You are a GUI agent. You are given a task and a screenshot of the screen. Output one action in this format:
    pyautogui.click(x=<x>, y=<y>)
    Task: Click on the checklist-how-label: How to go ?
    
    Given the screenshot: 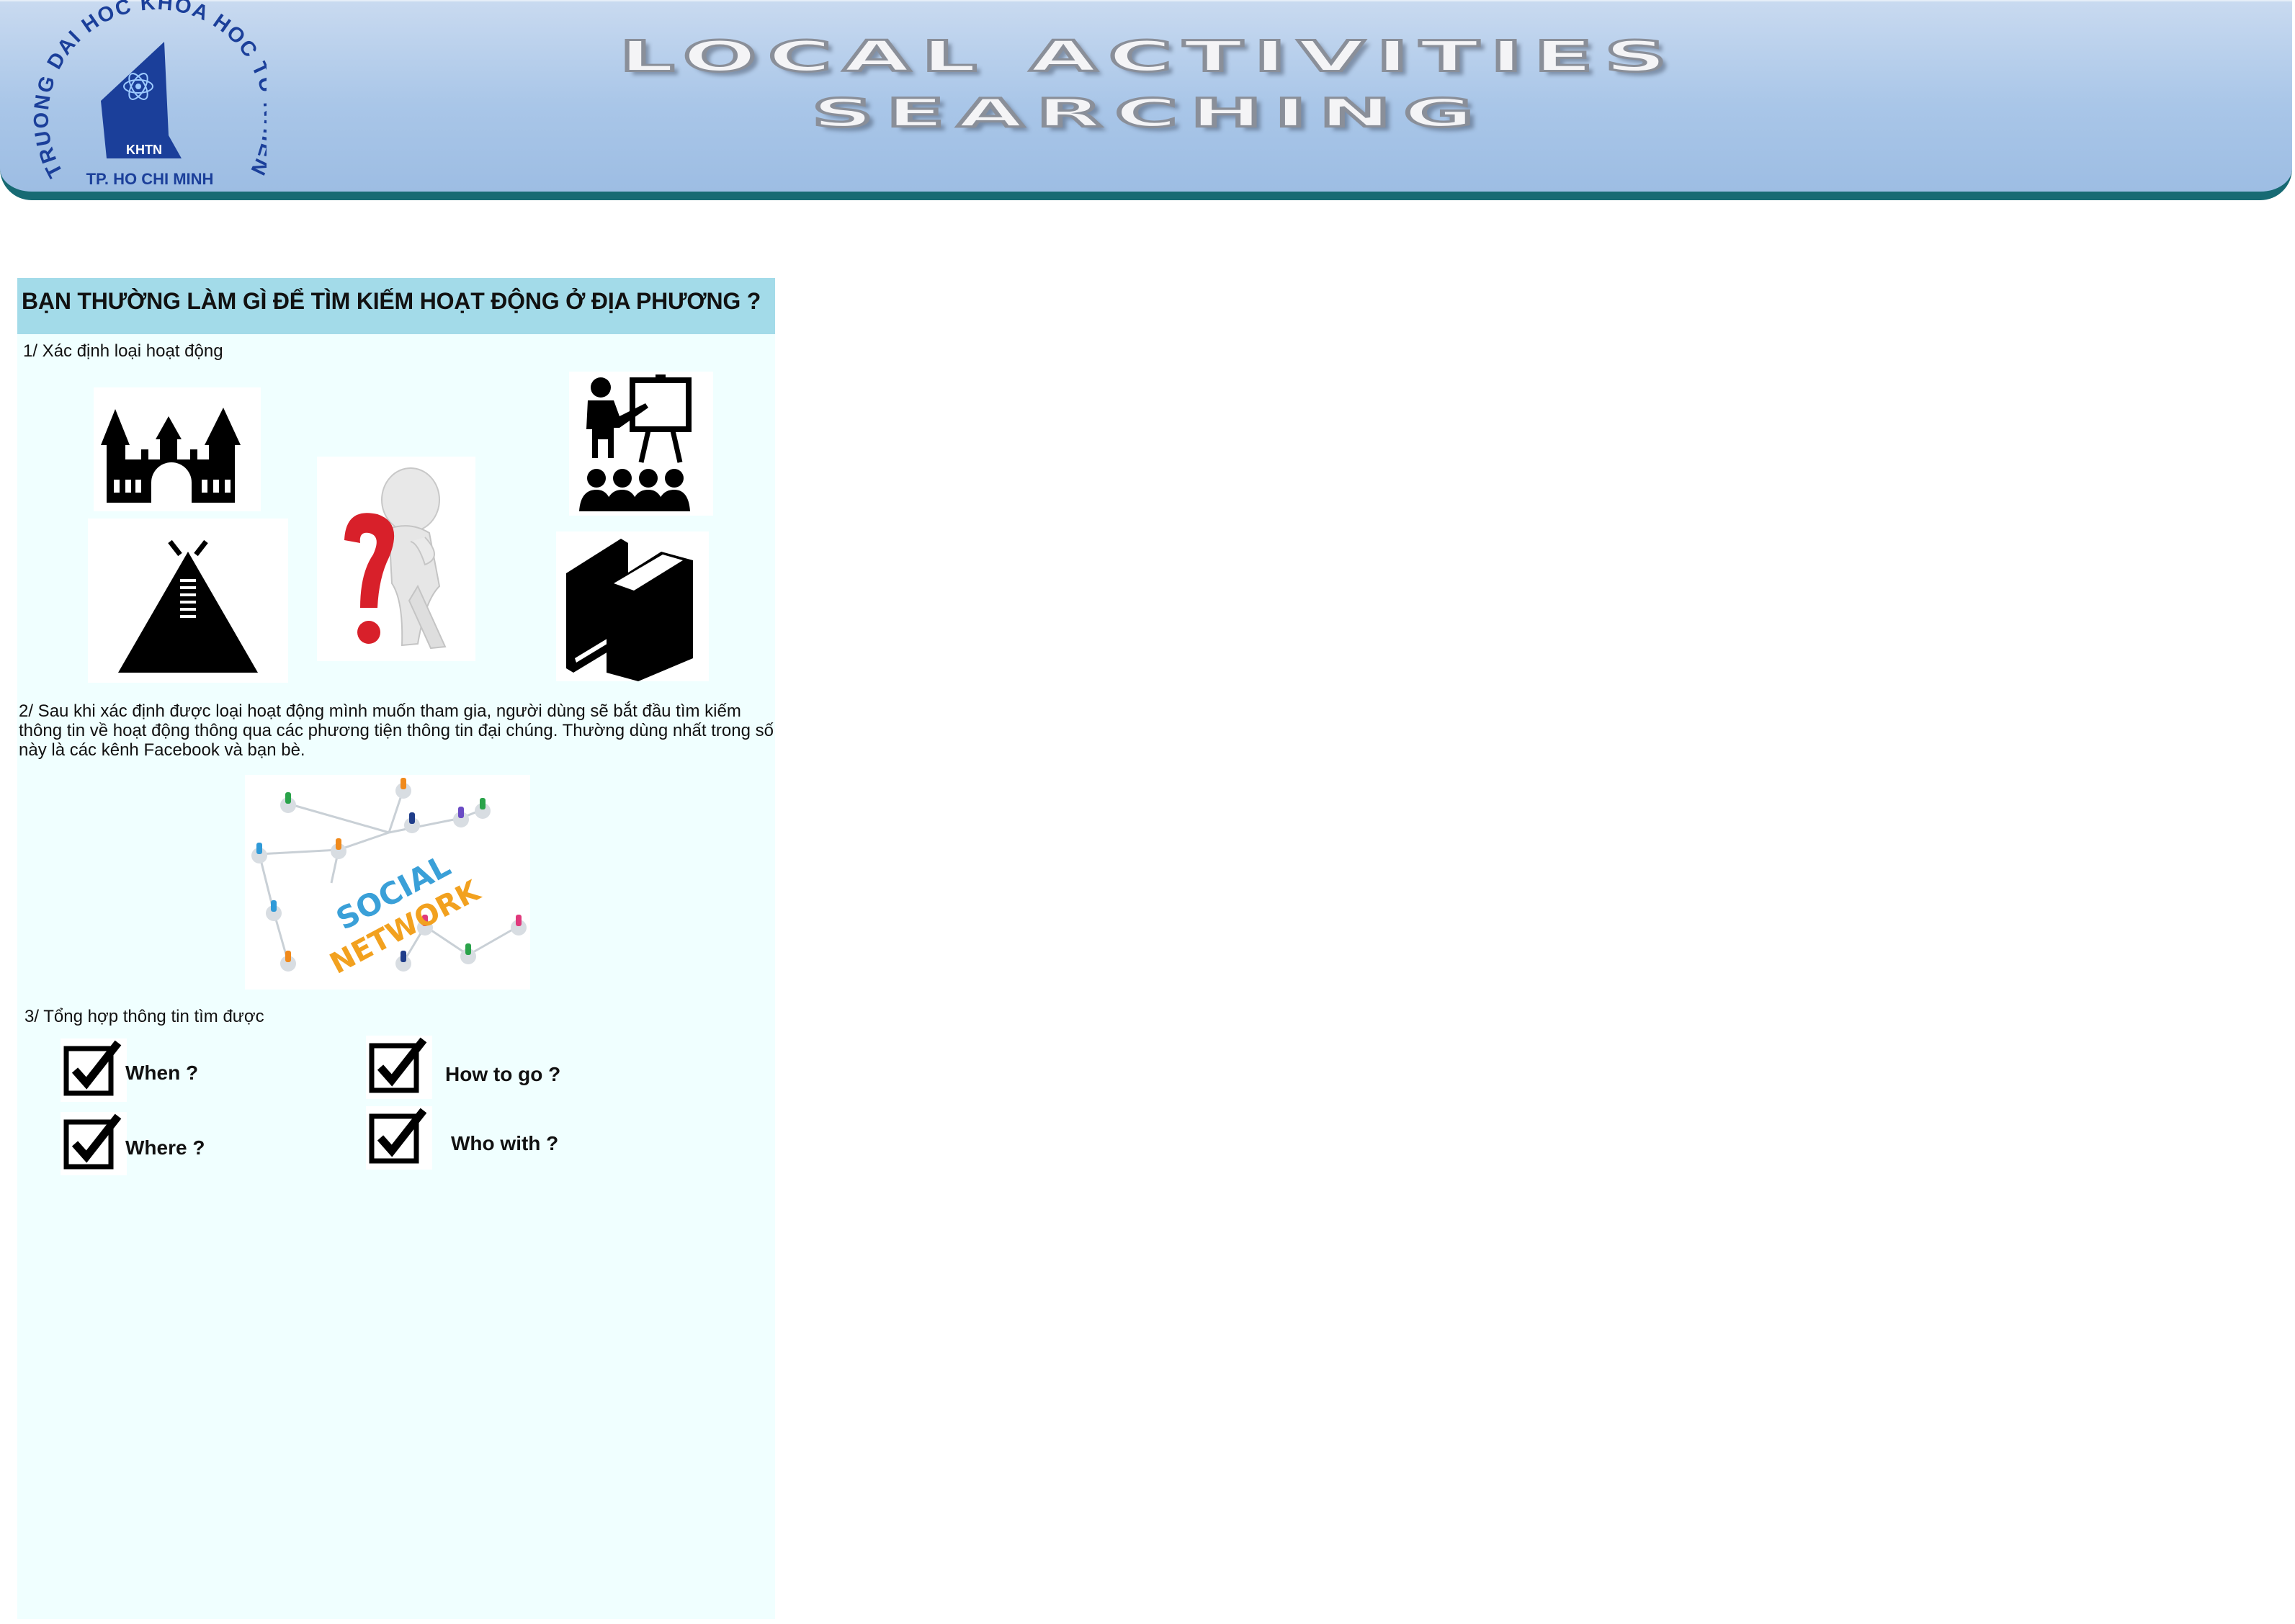 What is the action you would take?
    pyautogui.click(x=503, y=1074)
    